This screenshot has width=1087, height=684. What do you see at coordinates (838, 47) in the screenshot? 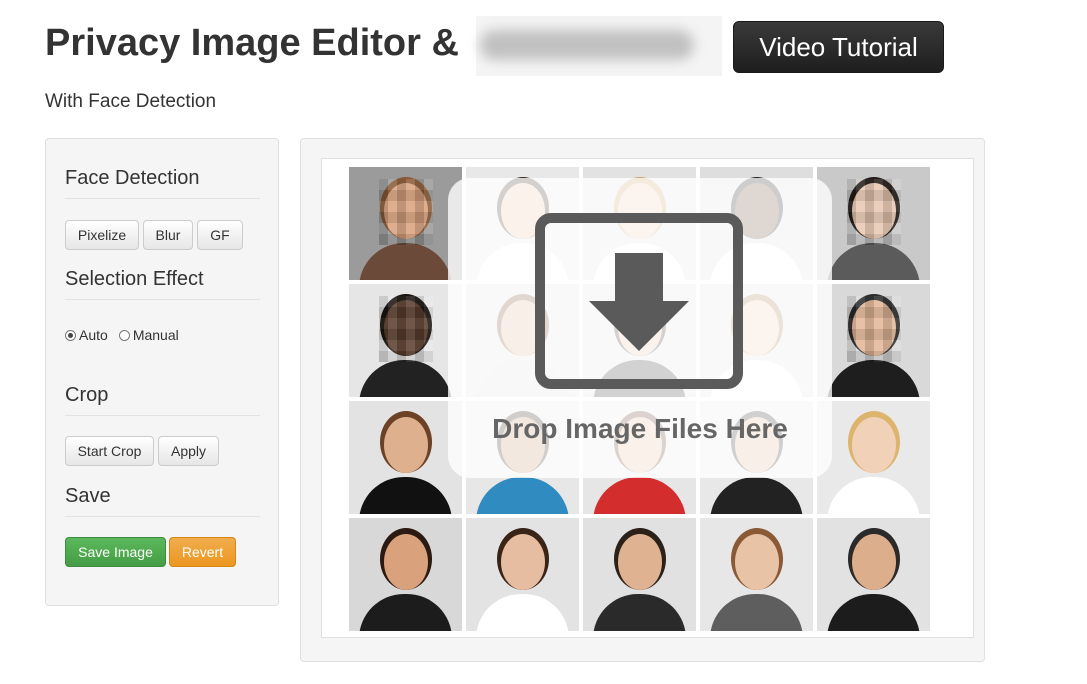
I see `video-tutorial-button: Video Tutorial` at bounding box center [838, 47].